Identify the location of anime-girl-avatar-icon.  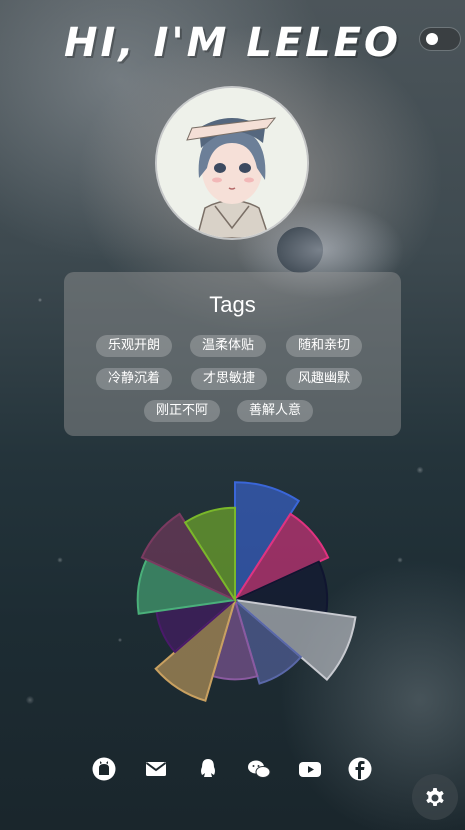
(232, 163).